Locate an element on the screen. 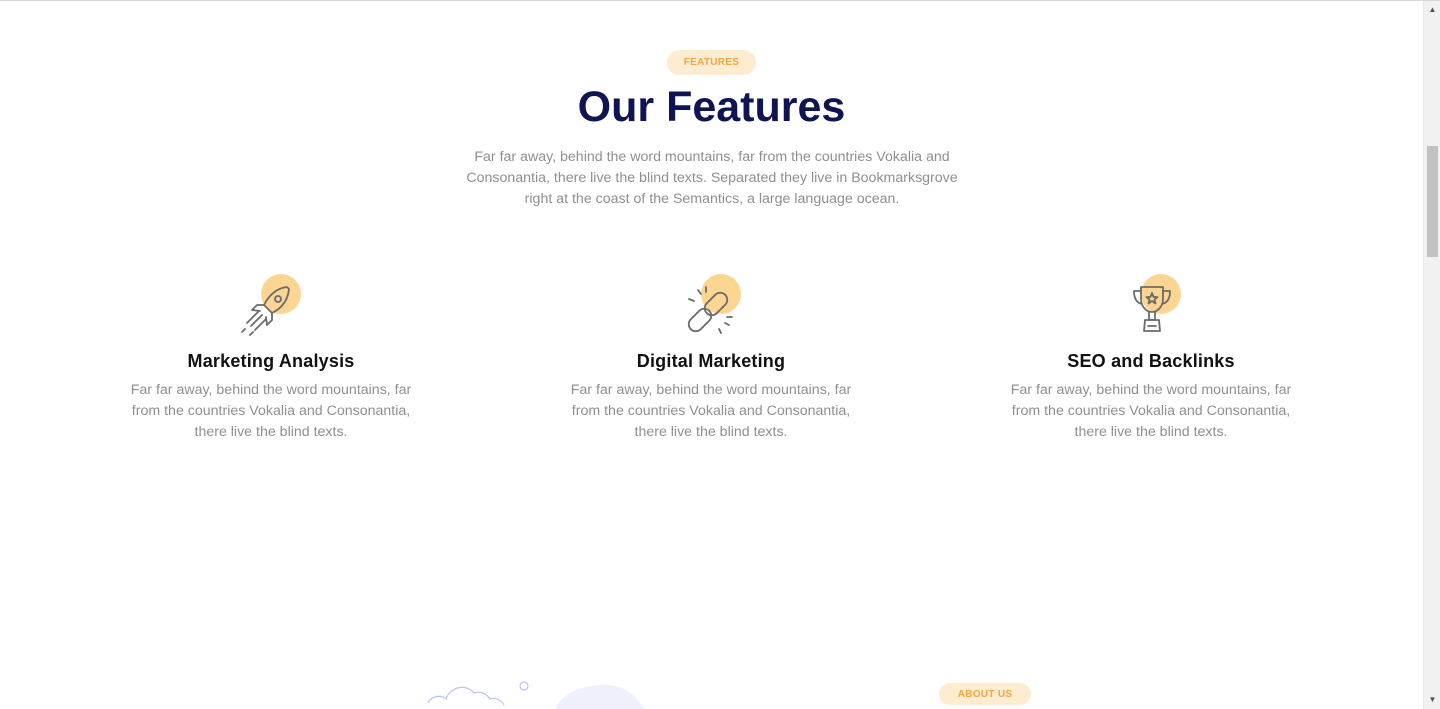  scrollbar-thumb is located at coordinates (1432, 201).